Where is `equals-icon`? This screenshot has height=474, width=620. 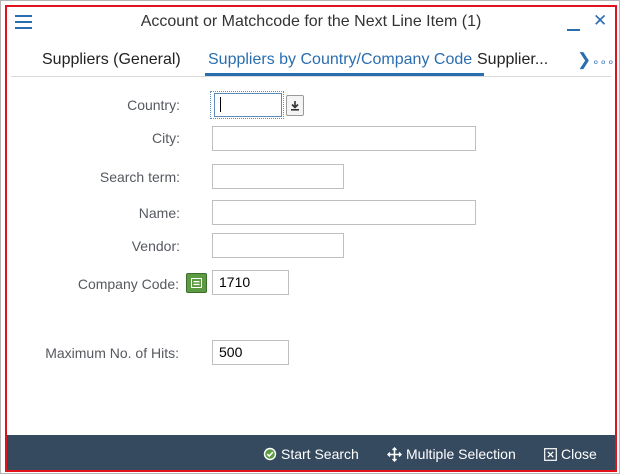 equals-icon is located at coordinates (196, 283).